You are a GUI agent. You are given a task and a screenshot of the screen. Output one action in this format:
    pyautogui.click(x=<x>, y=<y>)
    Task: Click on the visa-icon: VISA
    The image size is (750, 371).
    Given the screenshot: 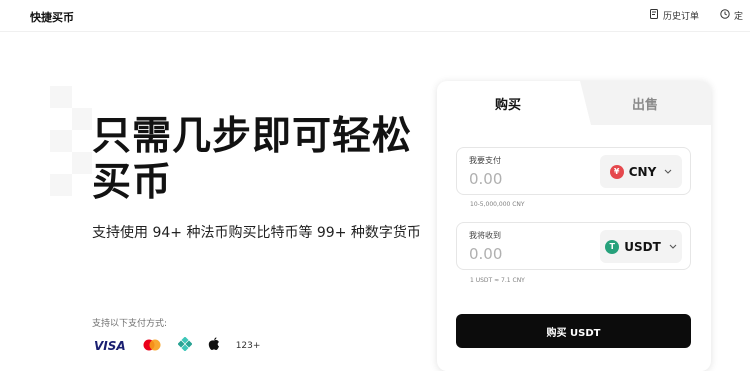 What is the action you would take?
    pyautogui.click(x=110, y=345)
    